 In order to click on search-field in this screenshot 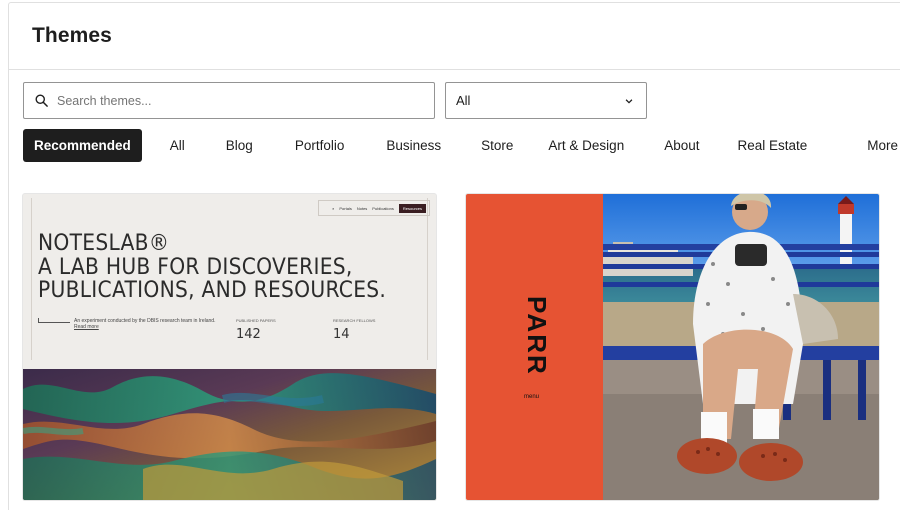, I will do `click(229, 100)`.